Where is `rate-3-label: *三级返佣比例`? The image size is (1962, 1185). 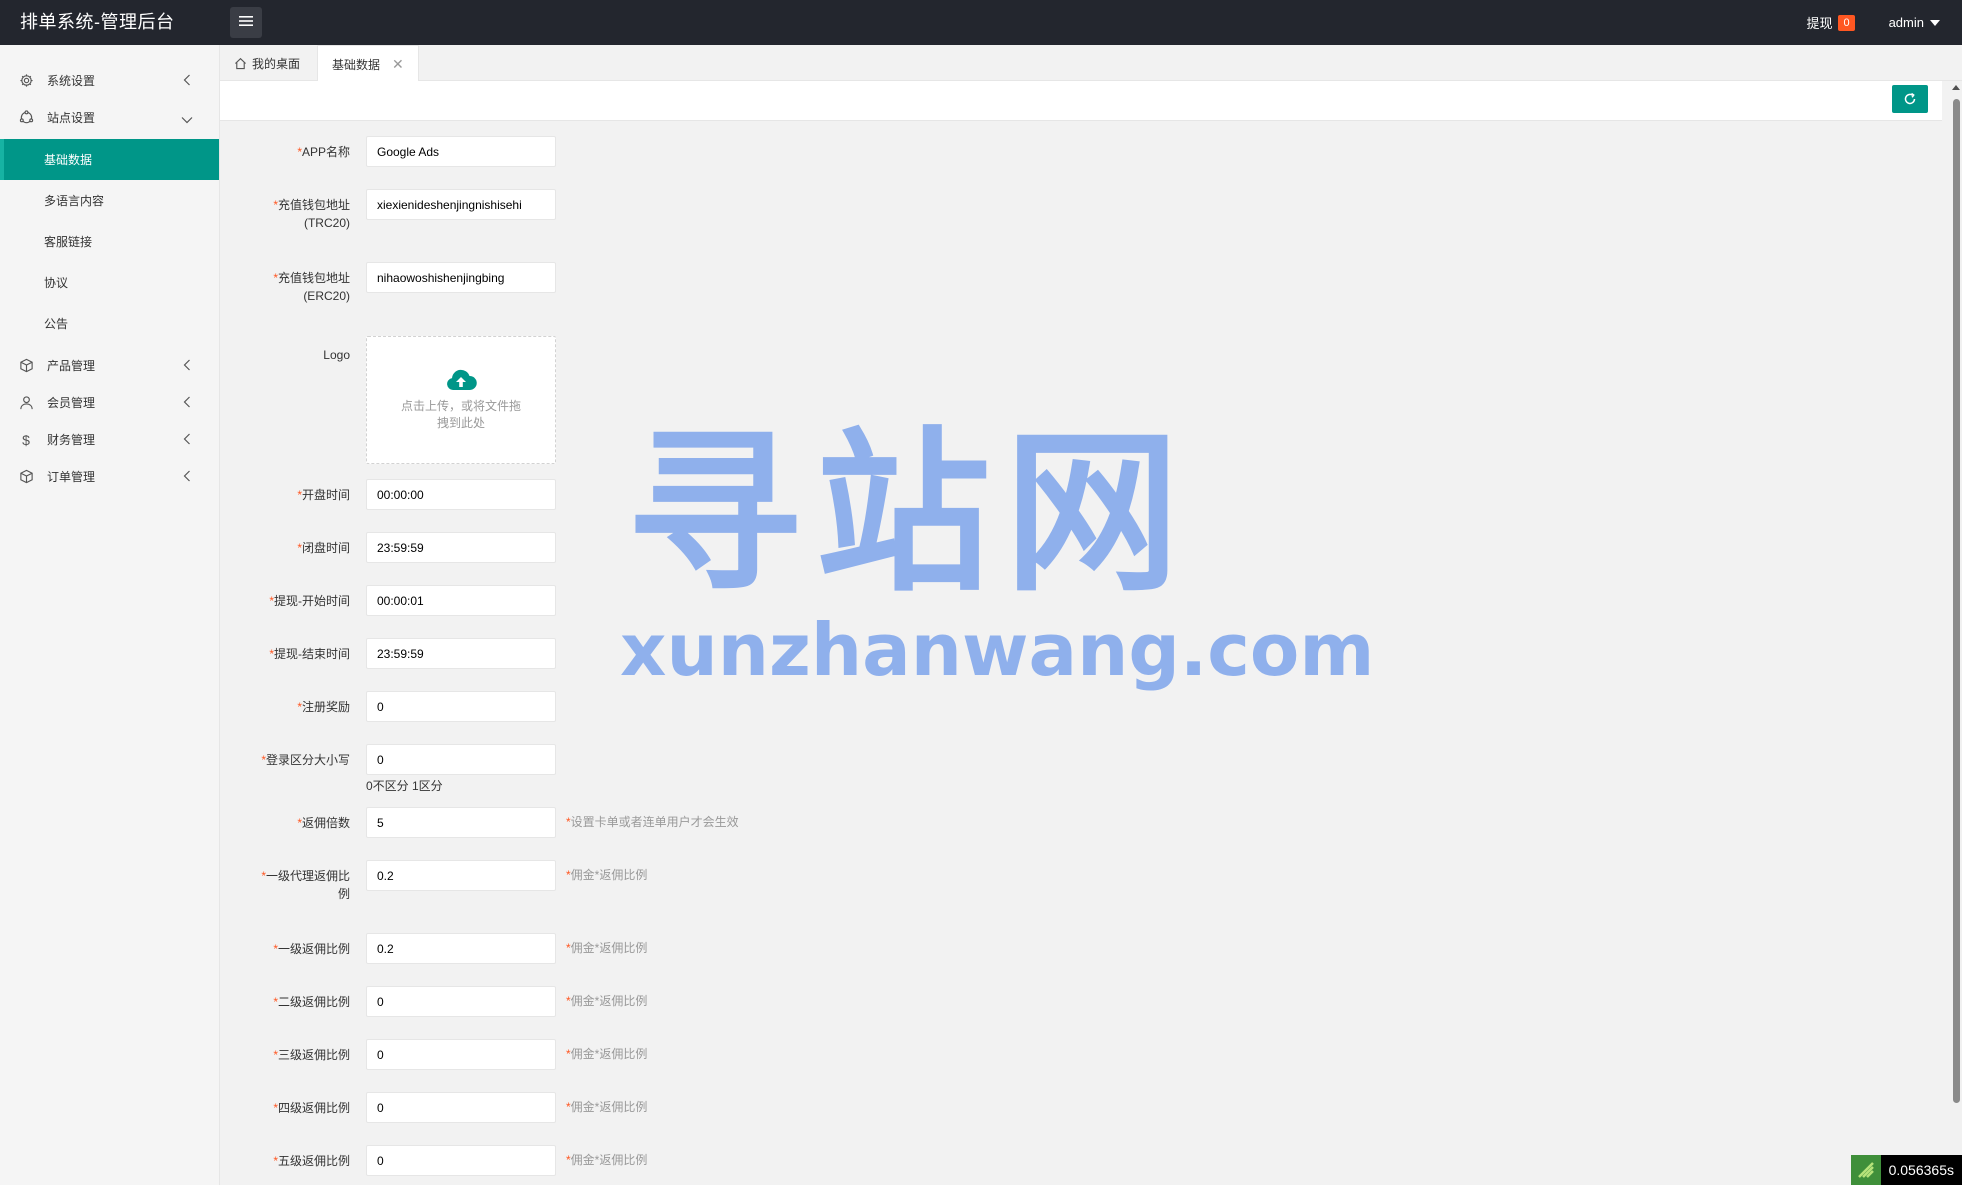
rate-3-label: *三级返佣比例 is located at coordinates (311, 1055).